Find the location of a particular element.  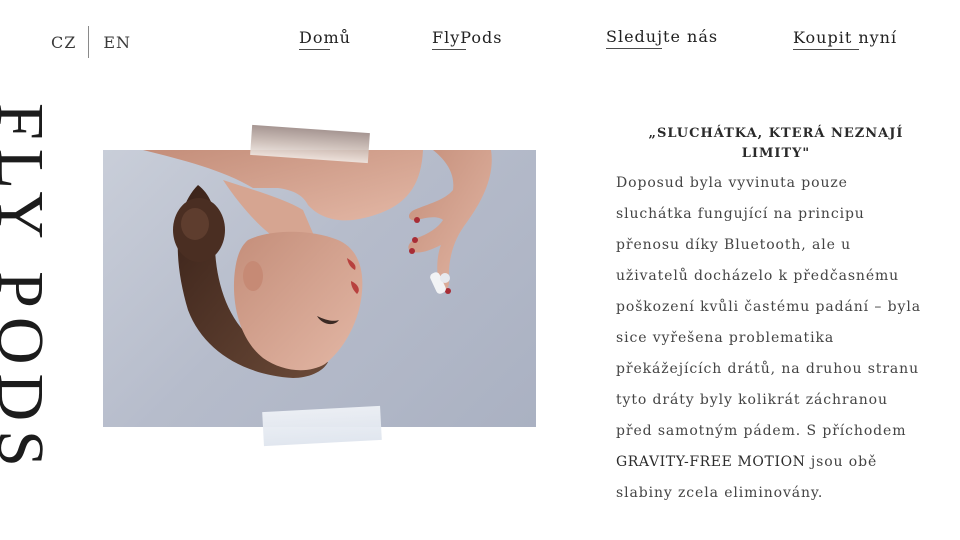

nav-home-label: Domů is located at coordinates (325, 37).